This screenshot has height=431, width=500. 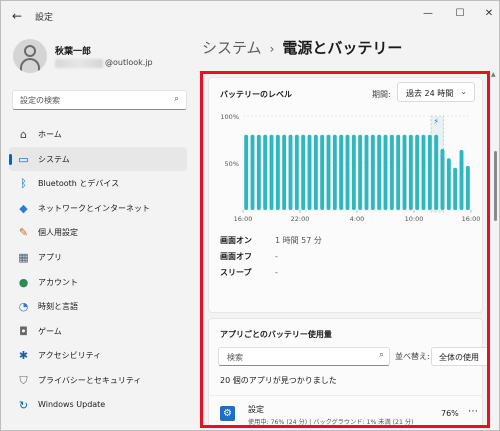 I want to click on battery-chart: ⚡ 100% 50% 16:00 22:00 4:00 10:00 16:00, so click(x=350, y=168).